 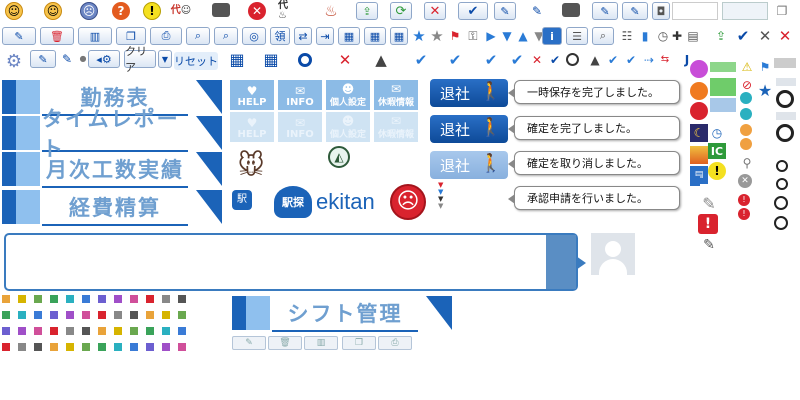 What do you see at coordinates (401, 11) in the screenshot?
I see `refresh-button: ⟳` at bounding box center [401, 11].